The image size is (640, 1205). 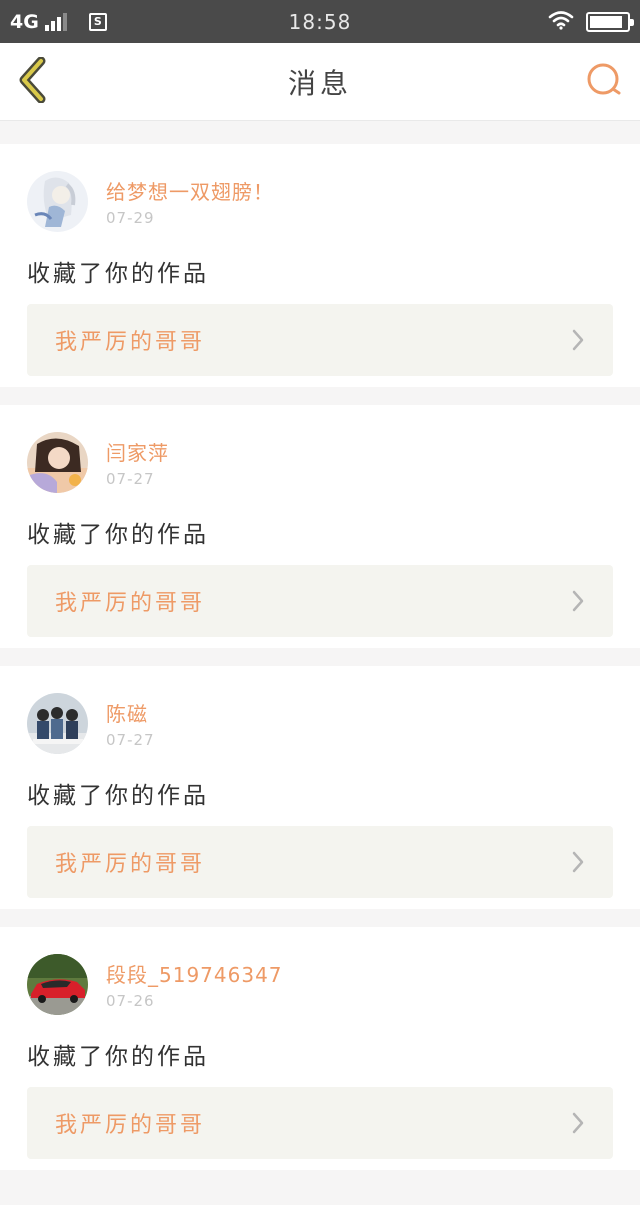 I want to click on battery-level, so click(x=606, y=21).